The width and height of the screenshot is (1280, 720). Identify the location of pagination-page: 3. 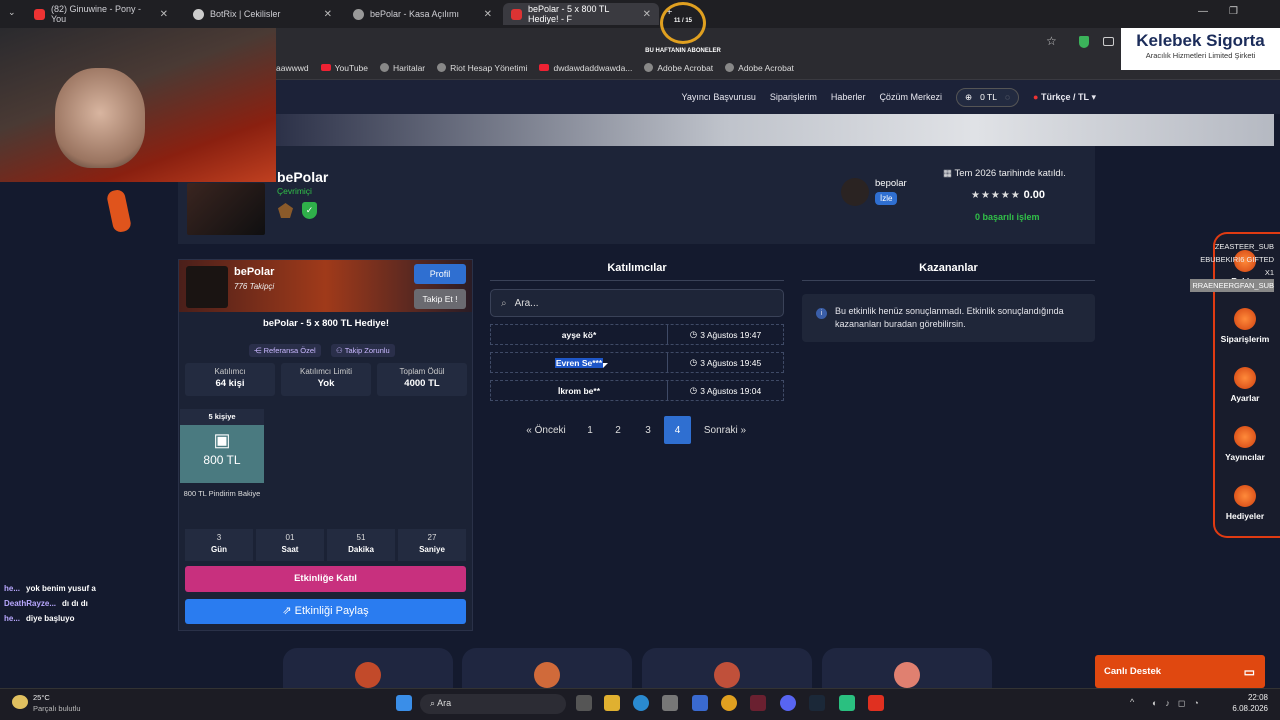
(648, 430).